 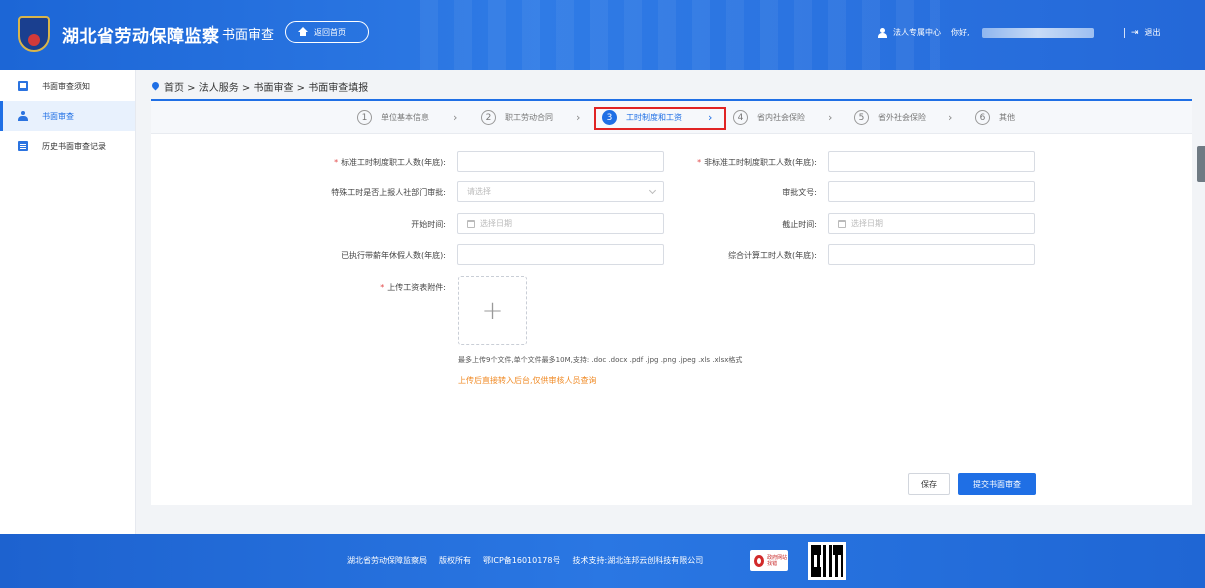 I want to click on sidebar-item-review-notice: 书面审查须知, so click(x=67, y=86).